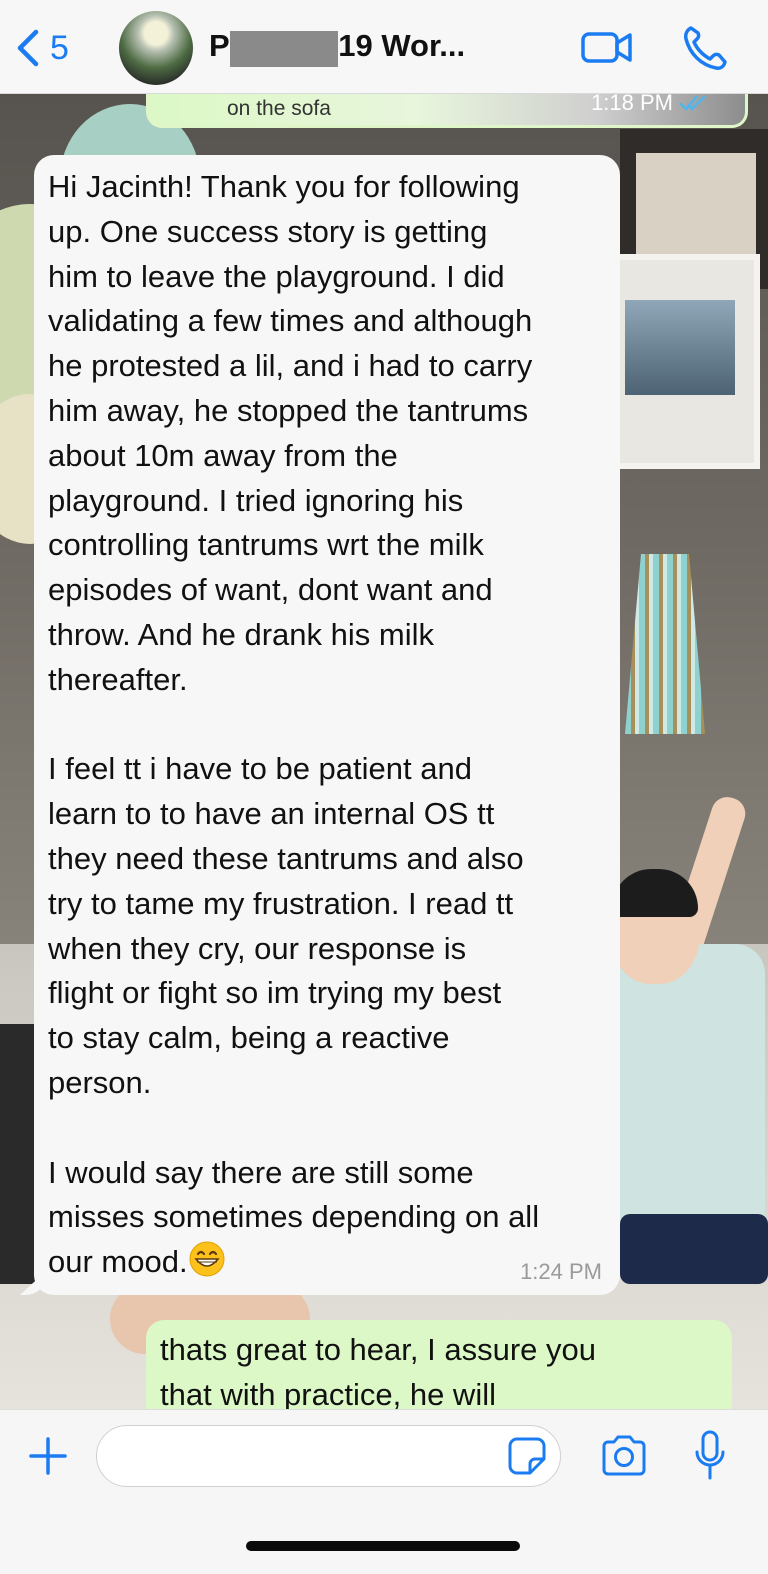  What do you see at coordinates (28, 48) in the screenshot?
I see `chevron-left-icon` at bounding box center [28, 48].